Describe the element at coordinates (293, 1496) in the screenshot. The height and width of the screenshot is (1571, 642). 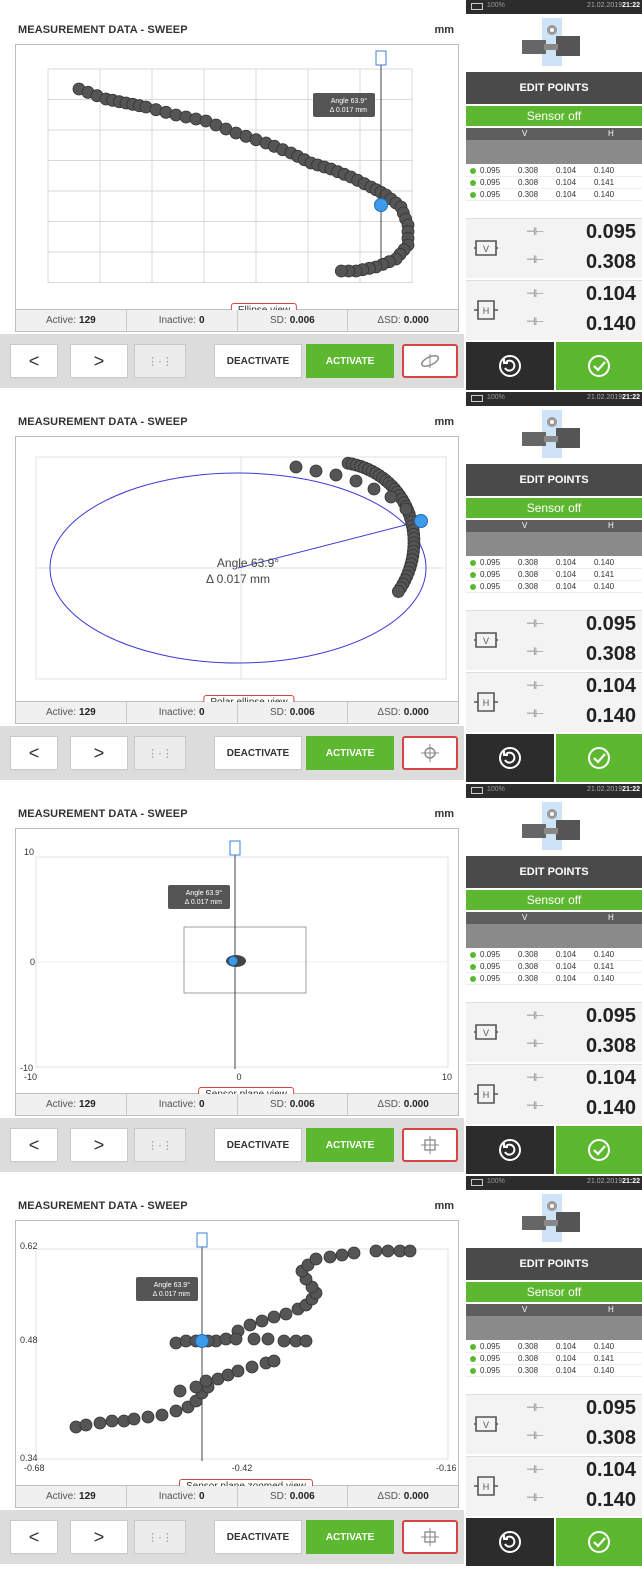
I see `sd-value: SD: 0.006` at that location.